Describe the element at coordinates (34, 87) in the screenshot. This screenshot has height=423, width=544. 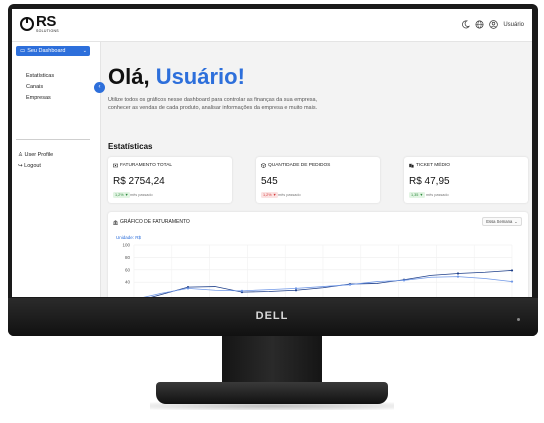
I see `sidebar-item-canais: Canais` at that location.